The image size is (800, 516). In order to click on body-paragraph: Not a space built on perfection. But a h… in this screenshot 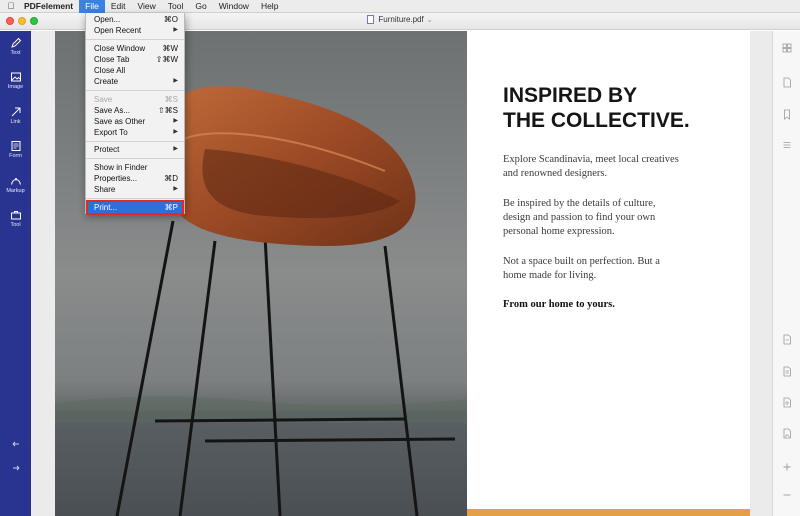, I will do `click(618, 269)`.